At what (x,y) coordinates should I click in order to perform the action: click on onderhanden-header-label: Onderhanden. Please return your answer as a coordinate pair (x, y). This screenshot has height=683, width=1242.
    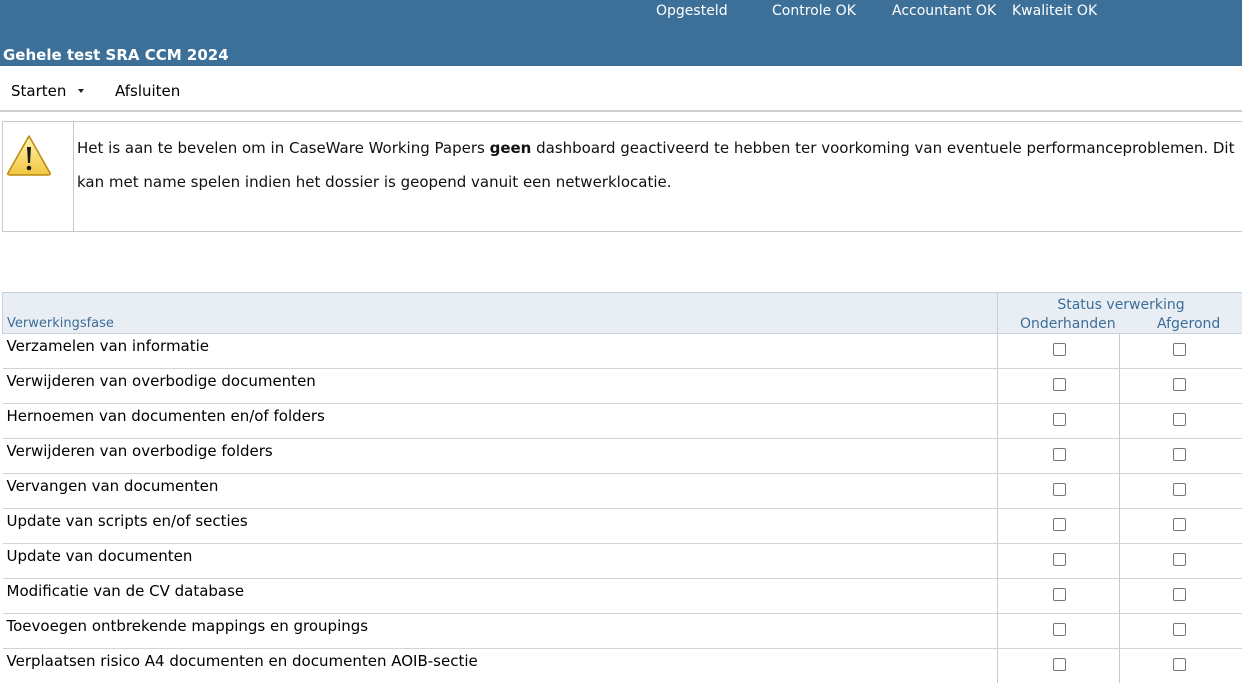
    Looking at the image, I should click on (1068, 324).